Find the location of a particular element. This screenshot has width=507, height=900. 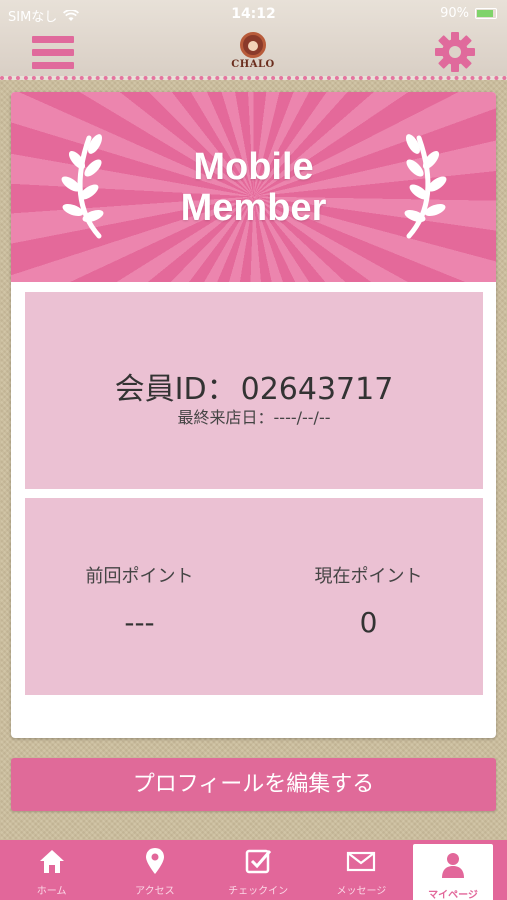

tab-message: メッセージ is located at coordinates (361, 870).